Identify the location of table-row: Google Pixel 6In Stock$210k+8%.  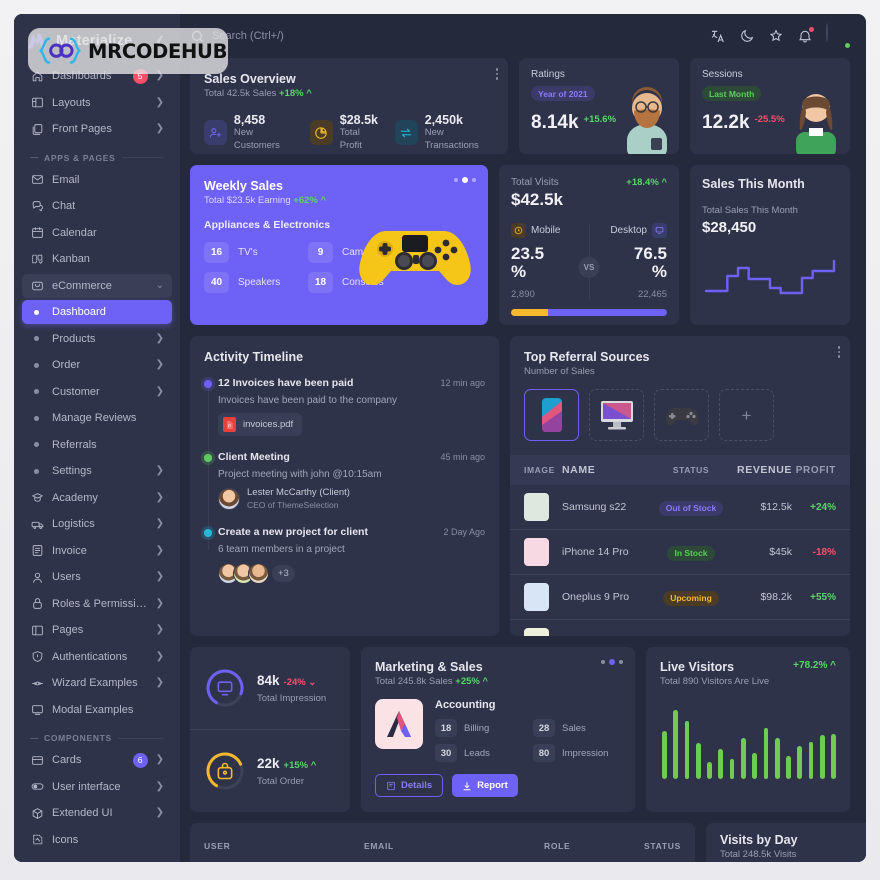
(680, 628).